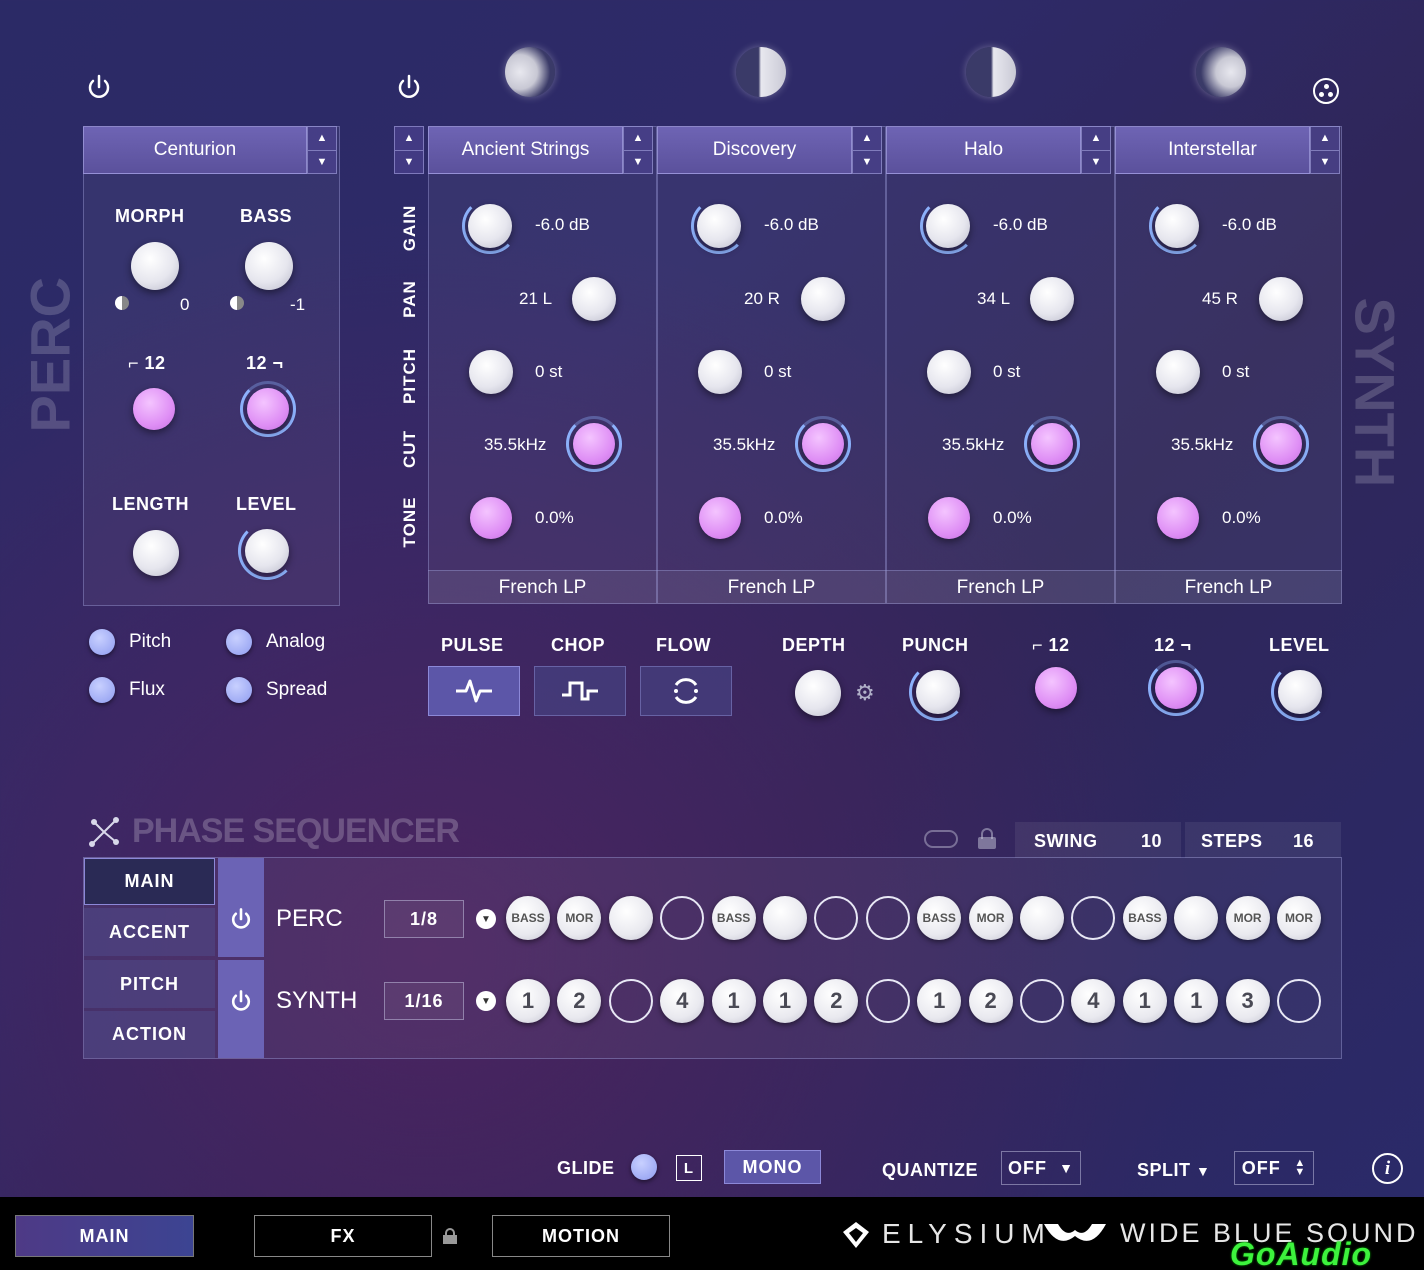 The height and width of the screenshot is (1270, 1424). Describe the element at coordinates (409, 87) in the screenshot. I see `synth-power-icon` at that location.